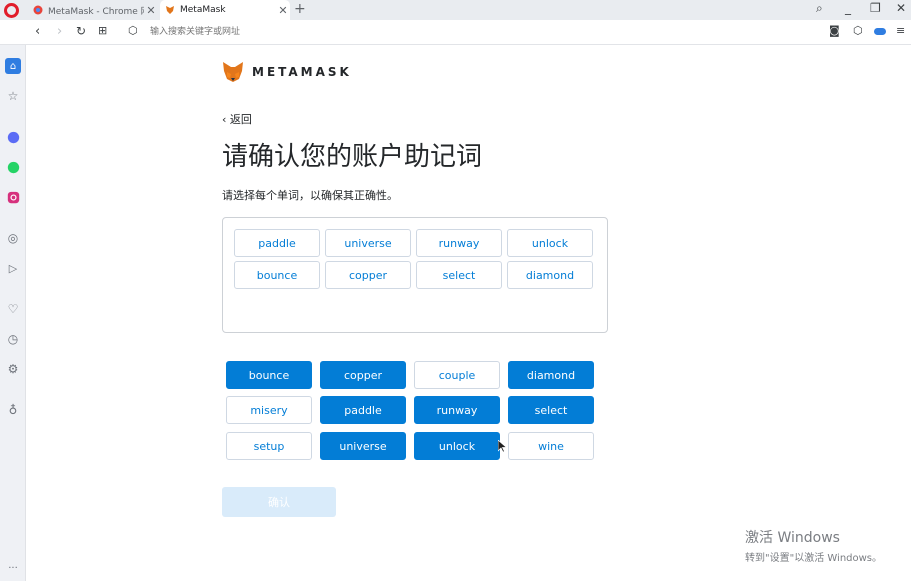  I want to click on address-bar: ‹ › ↻ ⊞ ⬡ ◙ ⬡ ≡, so click(455, 32).